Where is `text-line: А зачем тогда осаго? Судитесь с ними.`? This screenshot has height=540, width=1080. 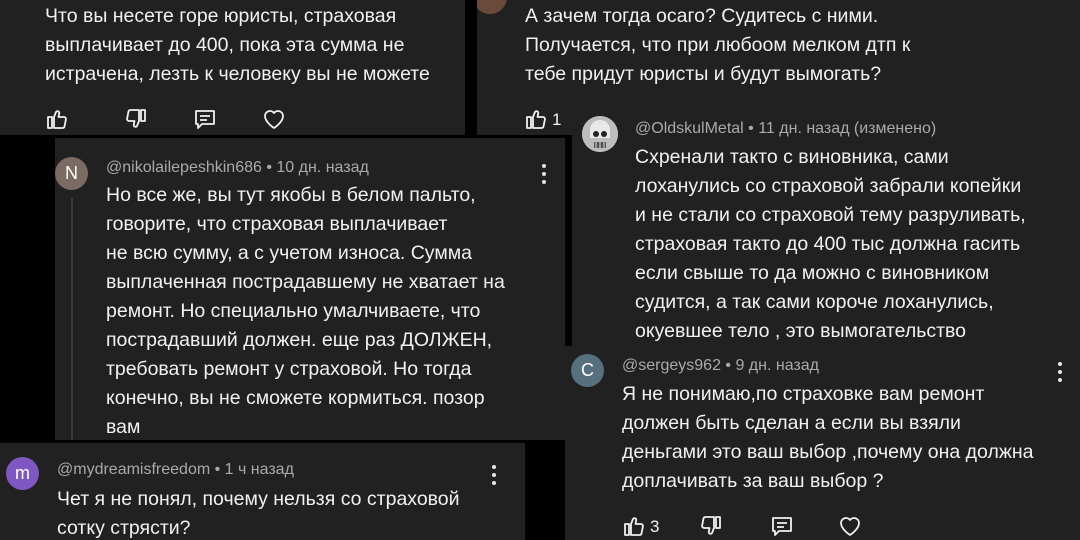 text-line: А зачем тогда осаго? Судитесь с ними. is located at coordinates (702, 16).